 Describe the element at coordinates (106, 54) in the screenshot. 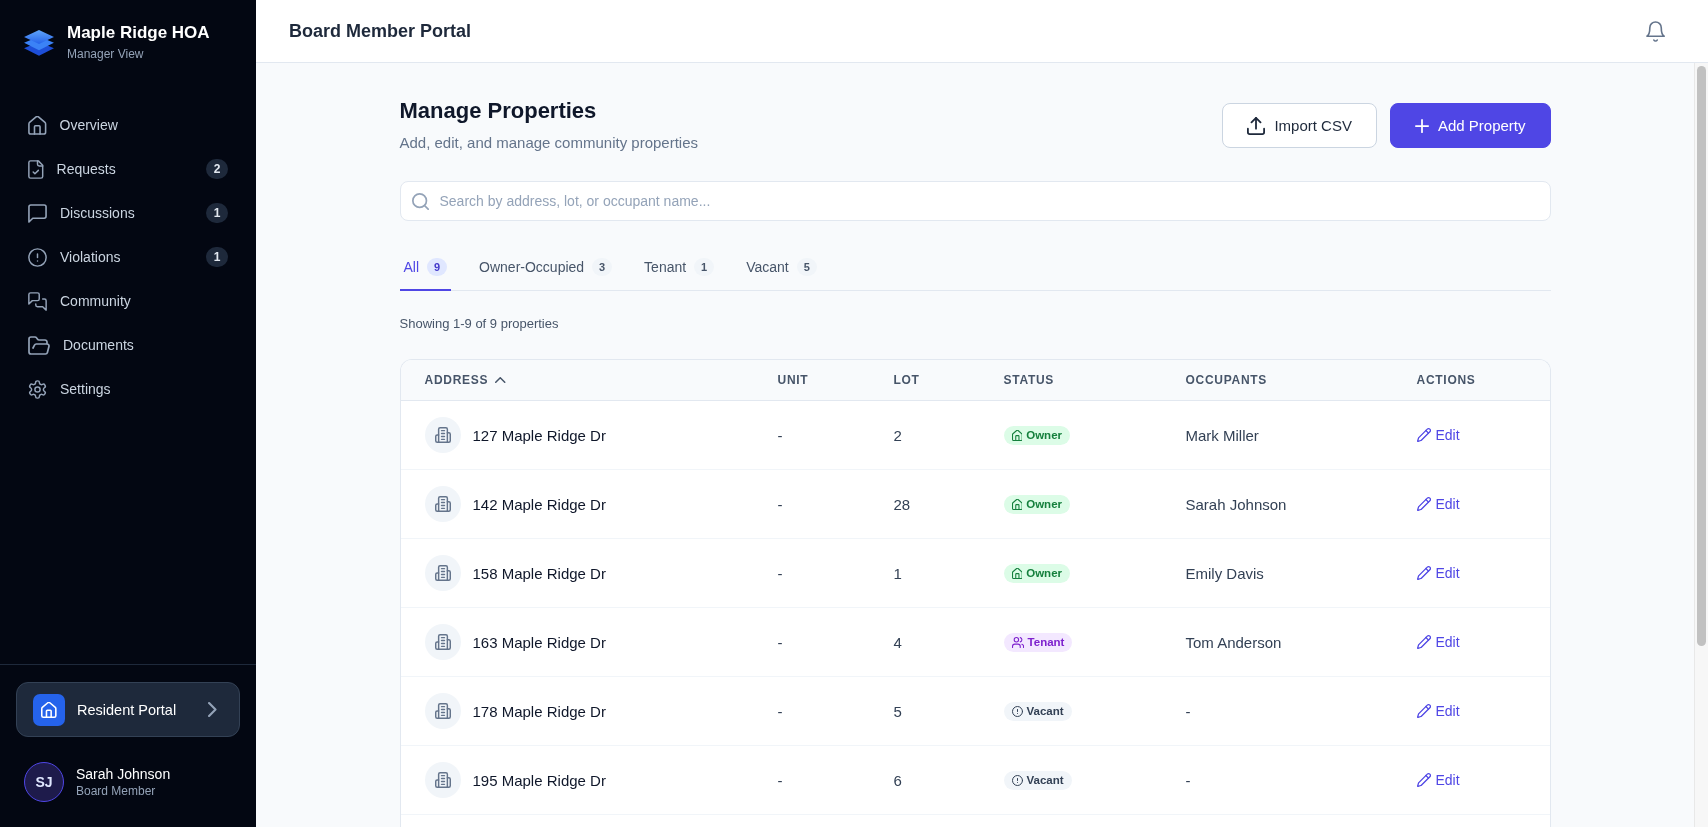

I see `brand-subtitle: Manager View` at that location.